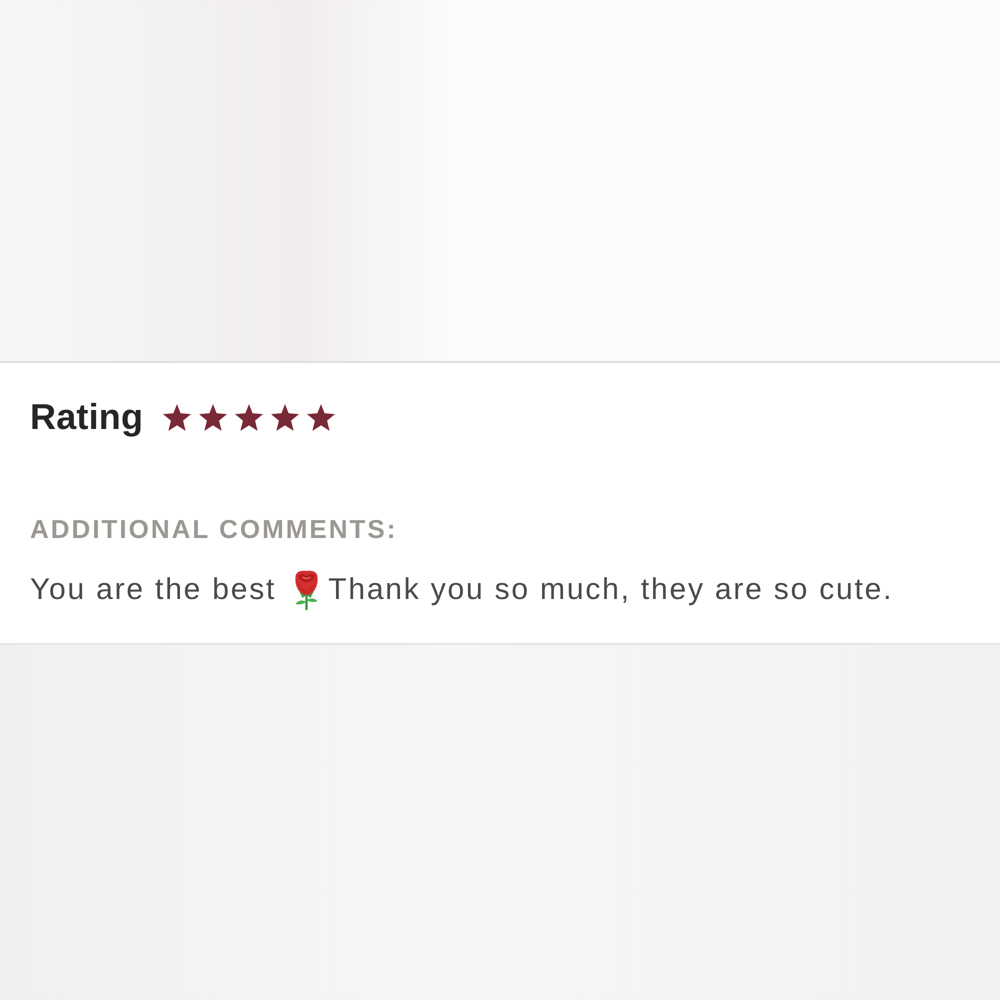  I want to click on comment-text: Thank you so much, they are so cute., so click(611, 590).